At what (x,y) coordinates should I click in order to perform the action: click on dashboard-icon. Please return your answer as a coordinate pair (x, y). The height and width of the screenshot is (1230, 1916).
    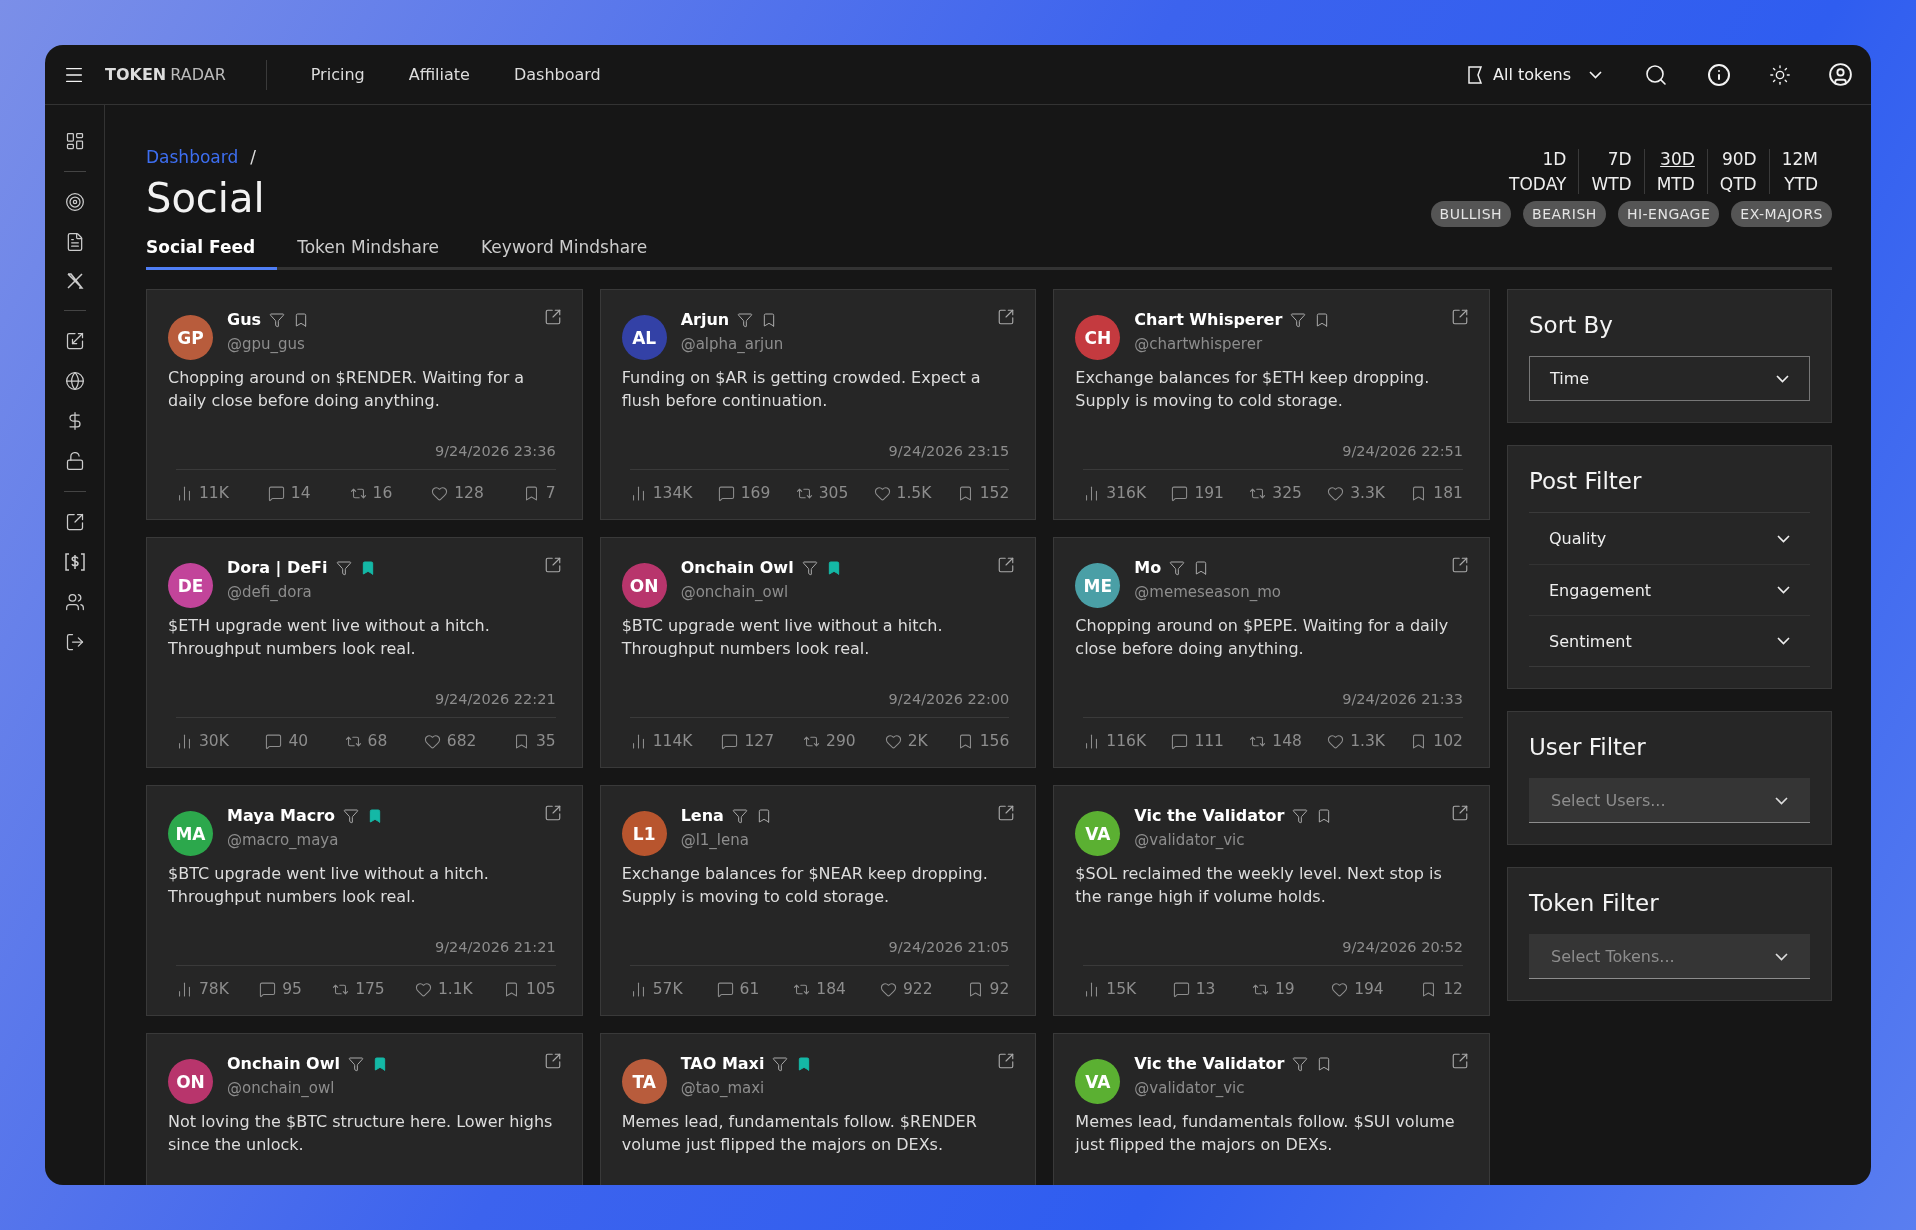
    Looking at the image, I should click on (74, 141).